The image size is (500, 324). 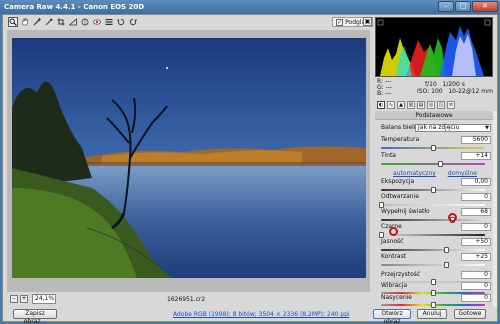 What do you see at coordinates (435, 275) in the screenshot?
I see `clarity-row: Przejrzystość 0` at bounding box center [435, 275].